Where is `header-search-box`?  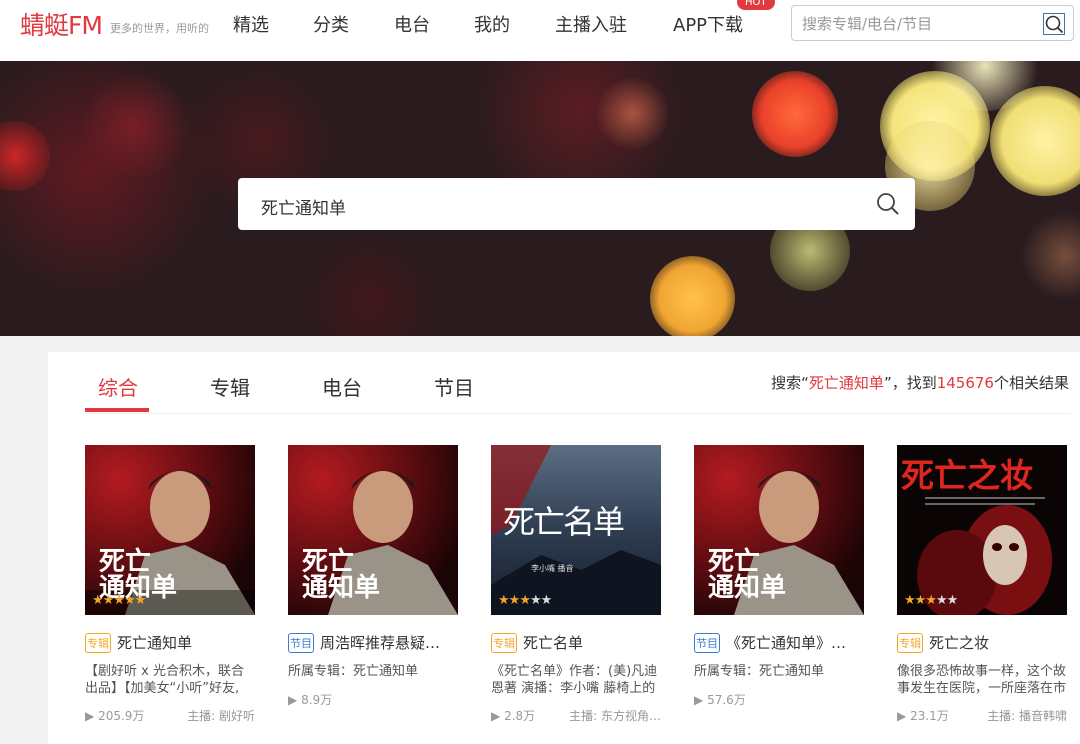
header-search-box is located at coordinates (932, 23).